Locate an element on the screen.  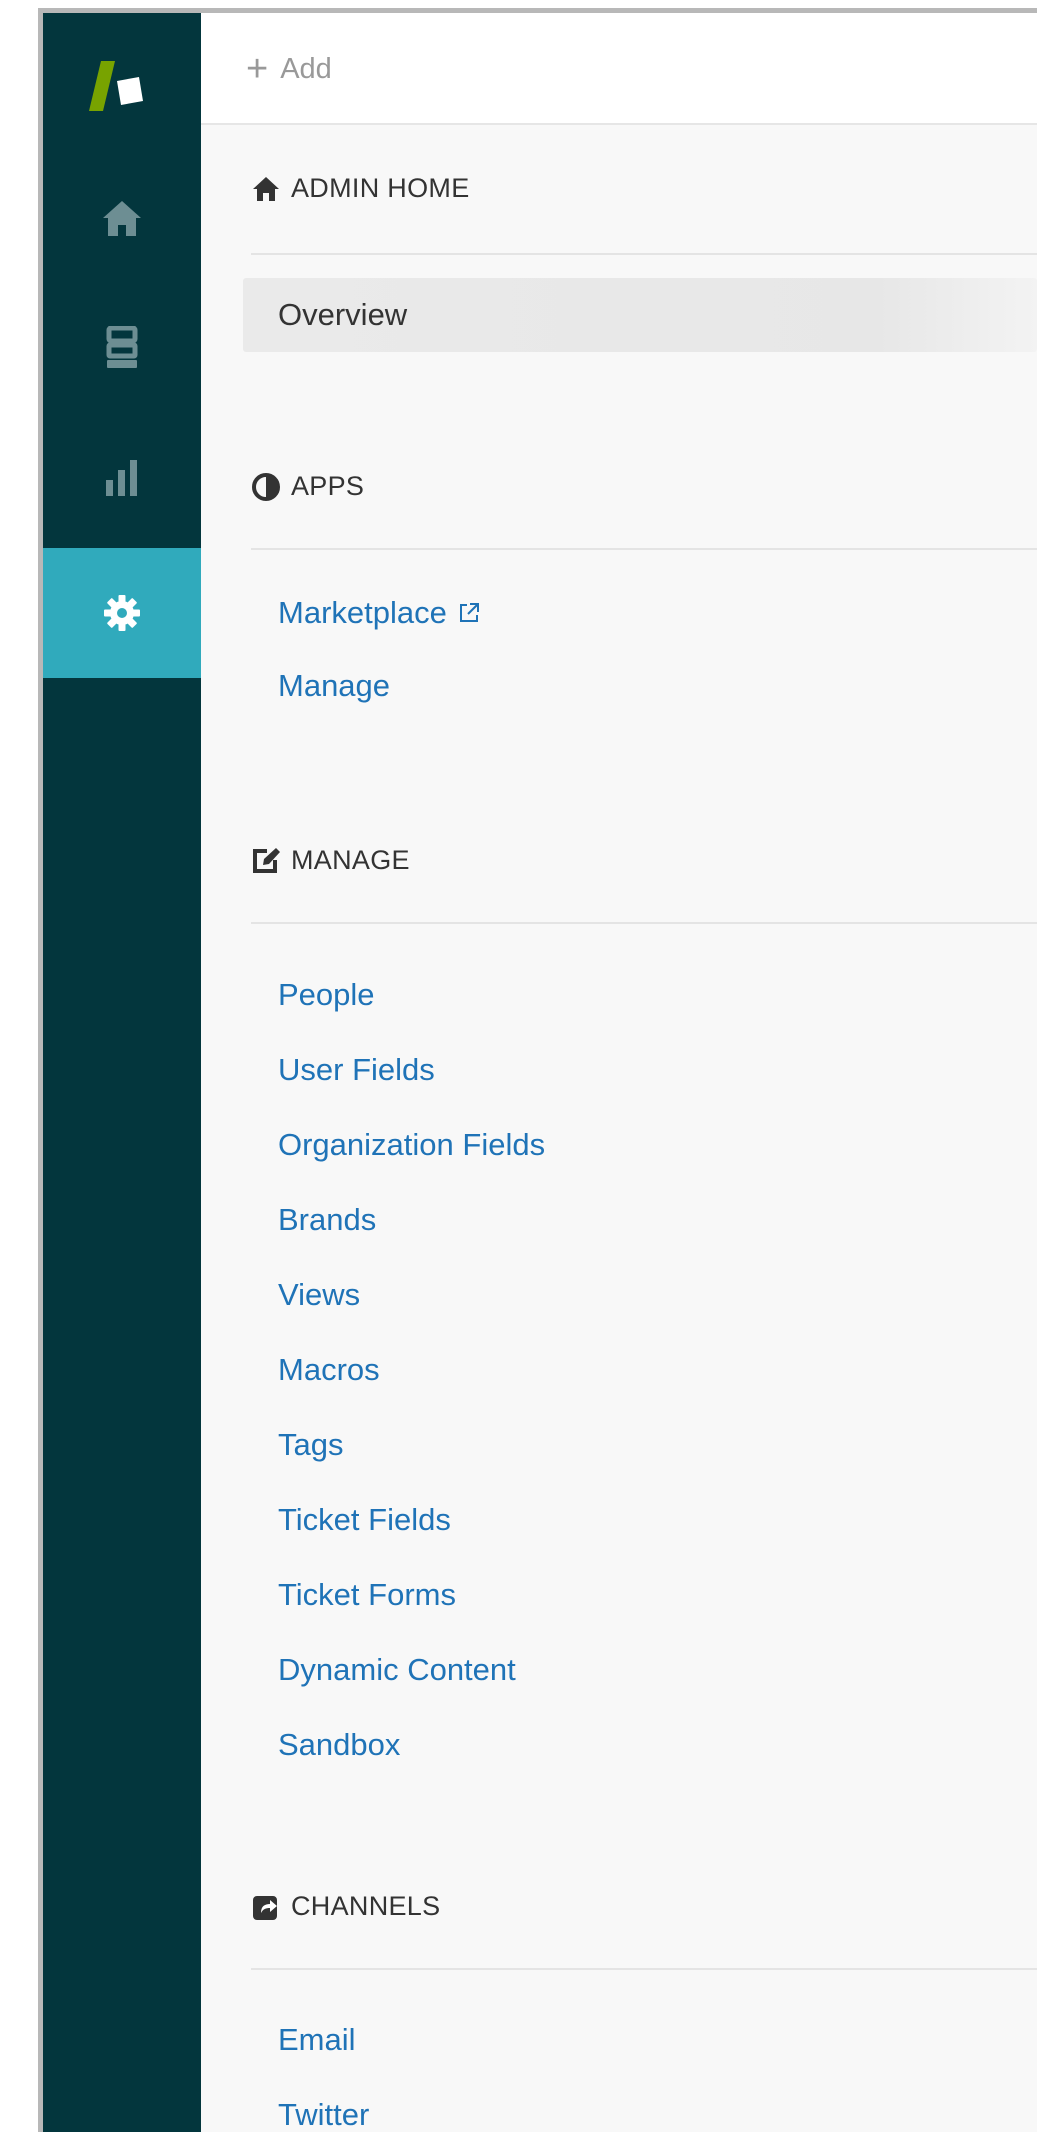
section-header-manage: MANAGE is located at coordinates (330, 860).